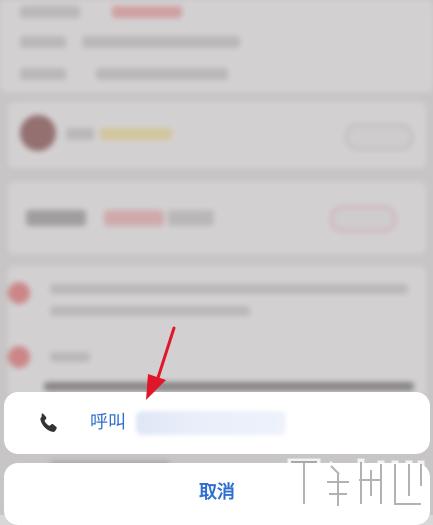  What do you see at coordinates (356, 484) in the screenshot?
I see `watermark-logo-icon` at bounding box center [356, 484].